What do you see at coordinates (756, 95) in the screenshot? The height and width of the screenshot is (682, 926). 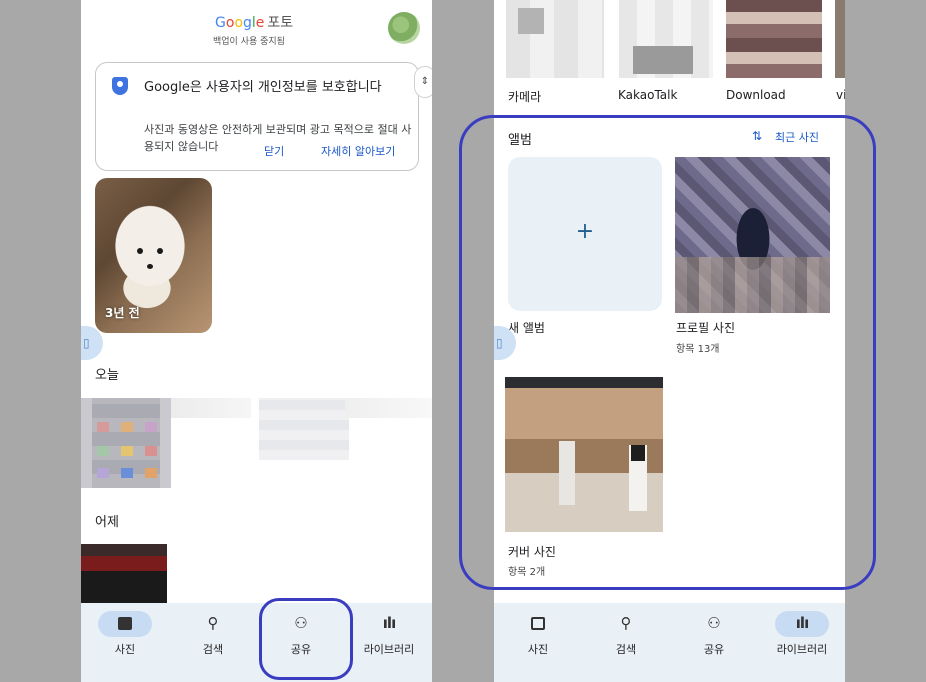 I see `folder-label: Download` at bounding box center [756, 95].